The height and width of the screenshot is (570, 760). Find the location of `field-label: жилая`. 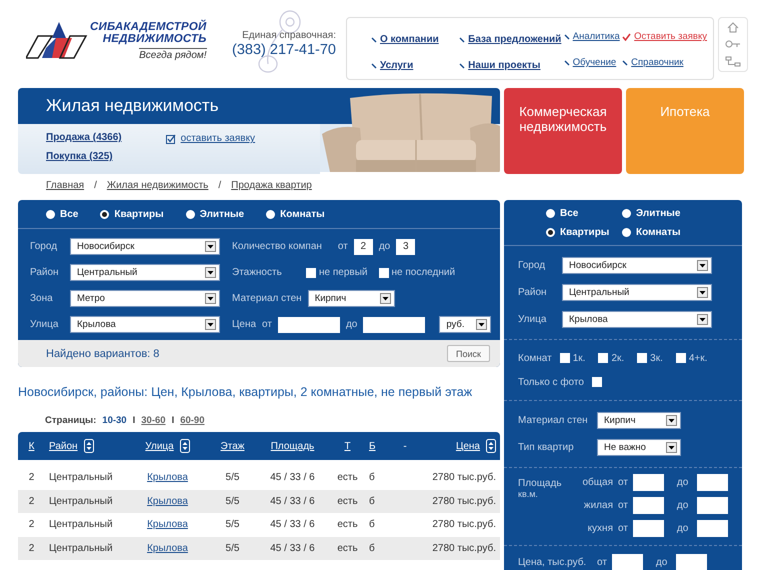

field-label: жилая is located at coordinates (597, 505).